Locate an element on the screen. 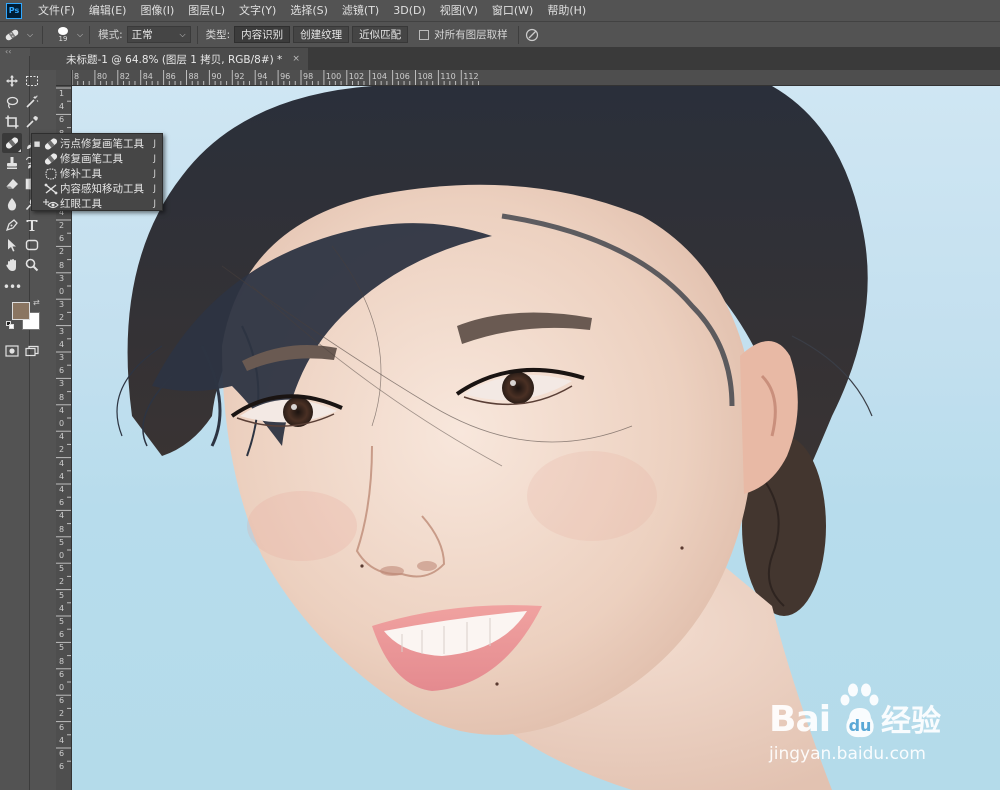 Image resolution: width=1000 pixels, height=790 pixels. ruler-label: 104 is located at coordinates (379, 76).